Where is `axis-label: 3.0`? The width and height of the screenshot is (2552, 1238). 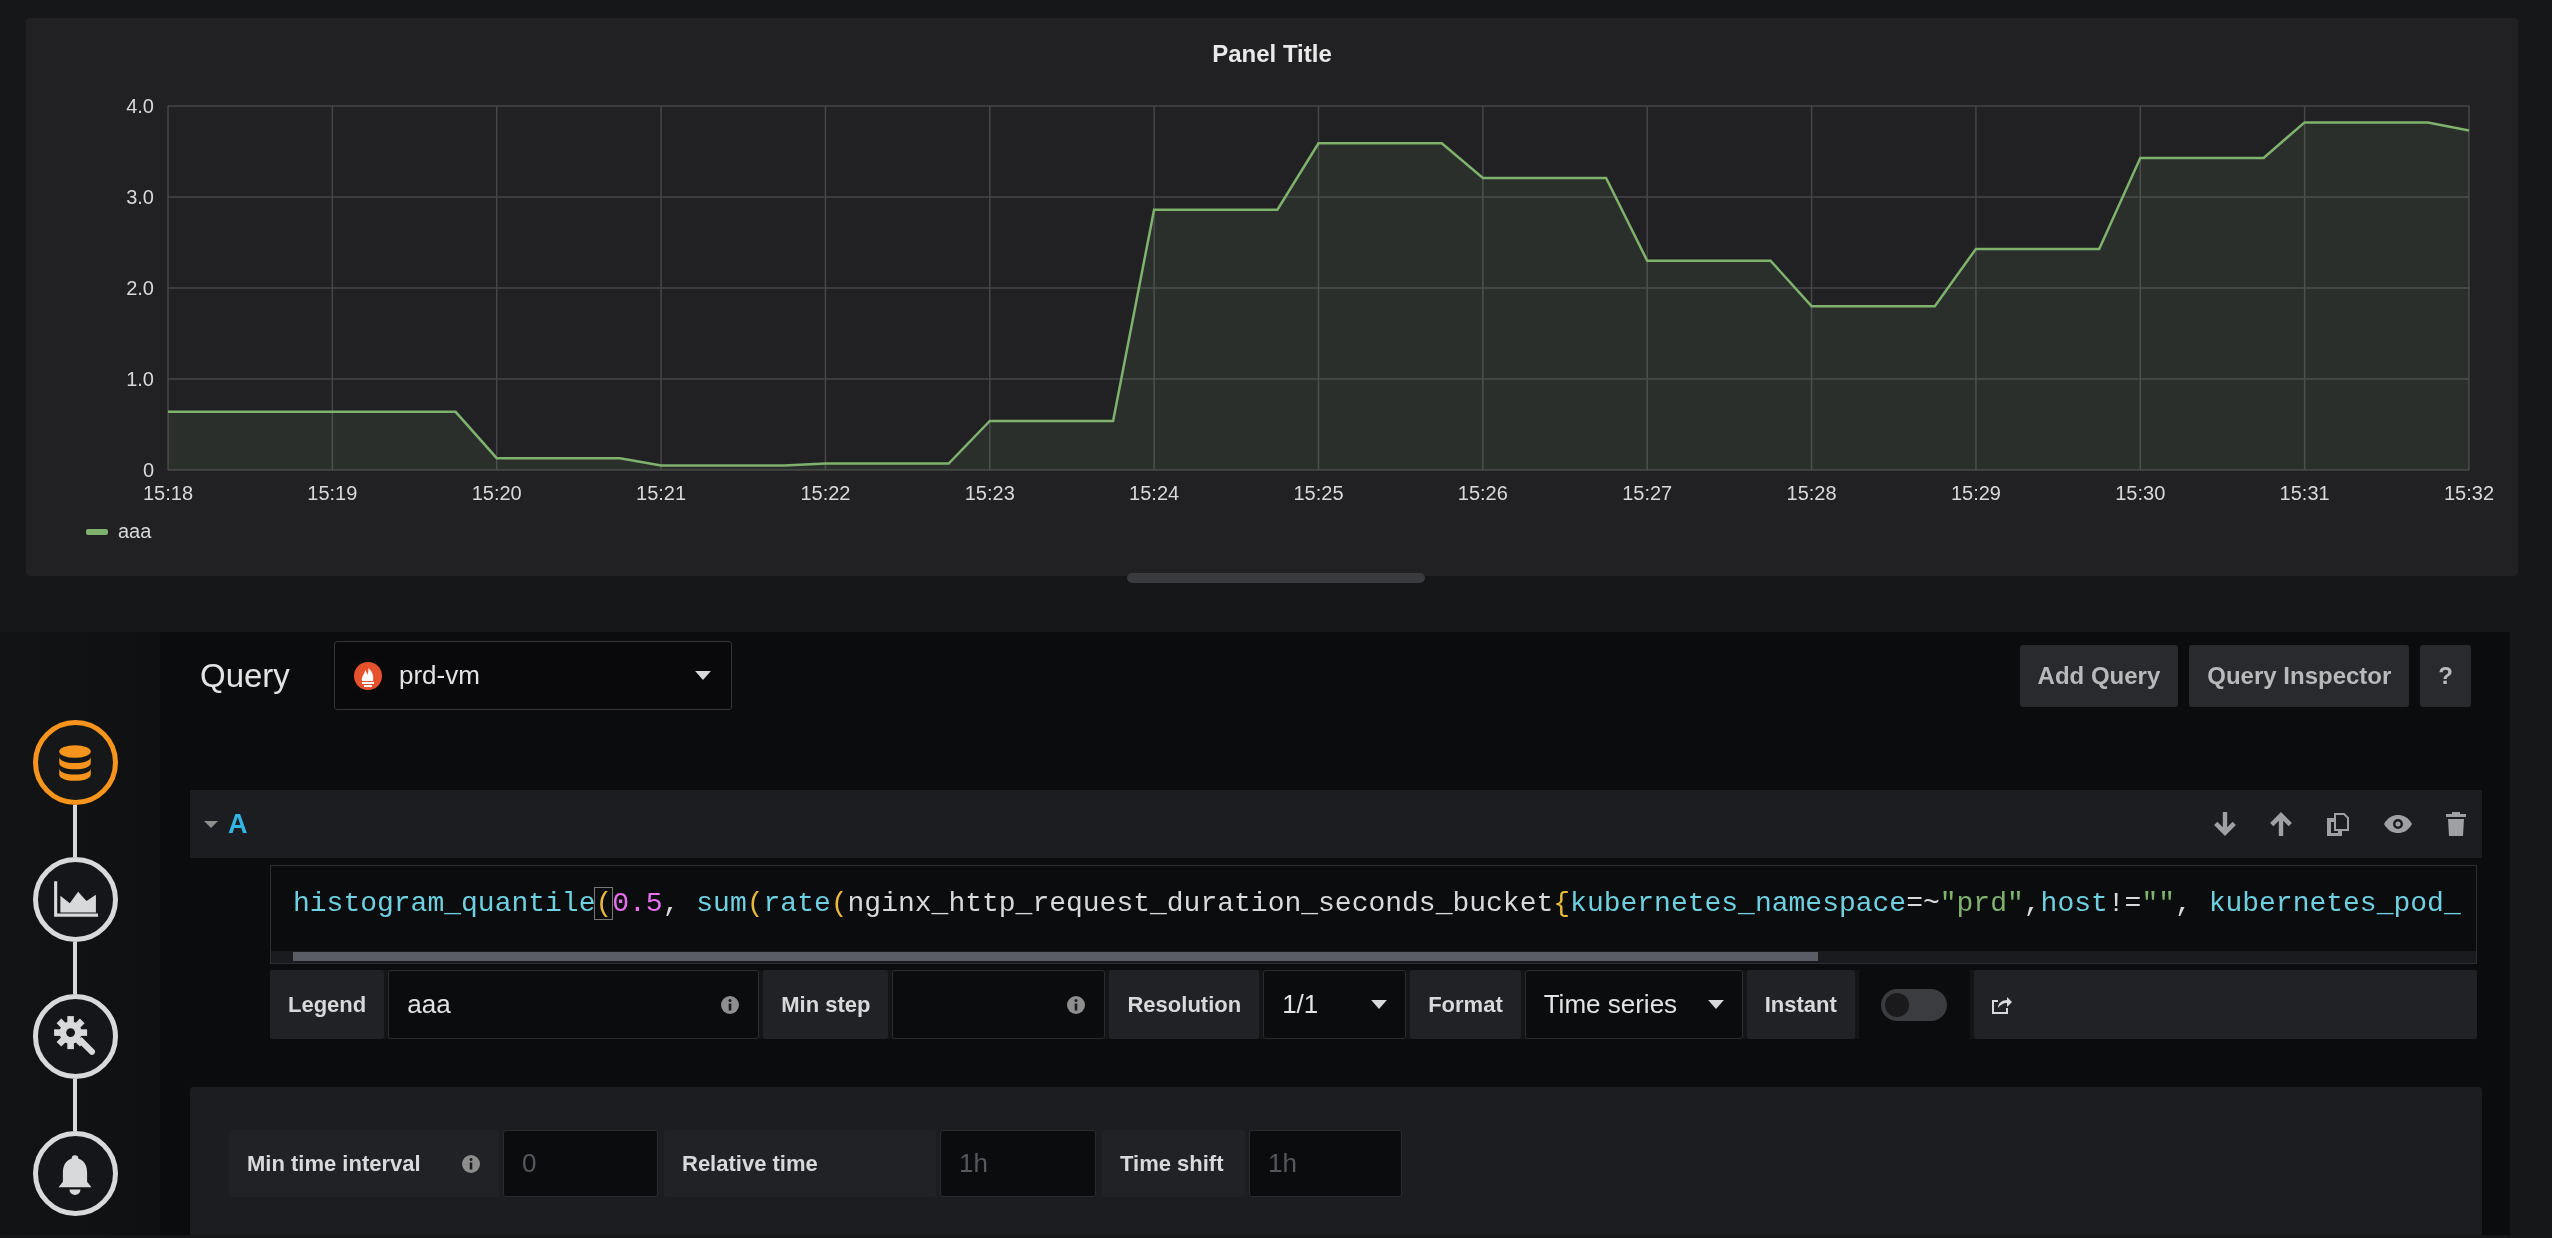
axis-label: 3.0 is located at coordinates (140, 197).